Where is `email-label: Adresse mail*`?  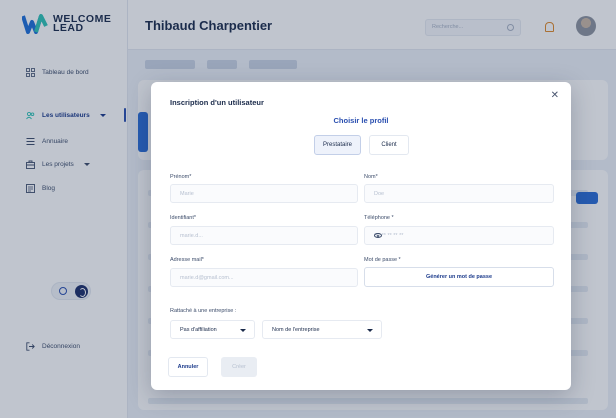 email-label: Adresse mail* is located at coordinates (187, 260).